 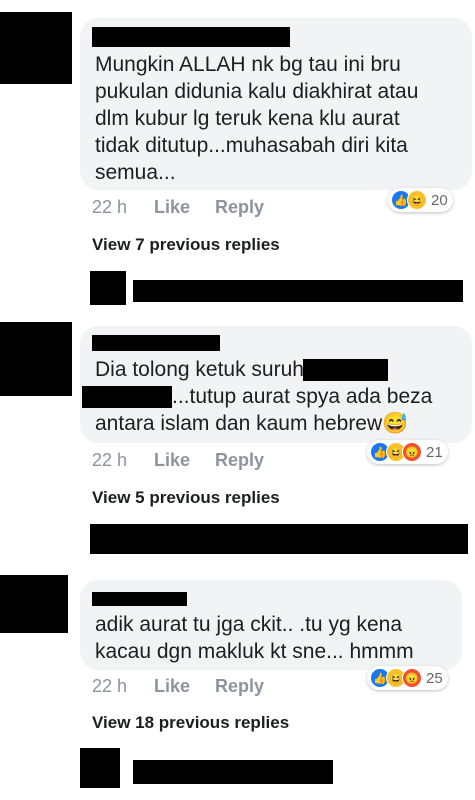 I want to click on comment-text-line: pukulan didunia kalu diakhirat atau, so click(x=257, y=91).